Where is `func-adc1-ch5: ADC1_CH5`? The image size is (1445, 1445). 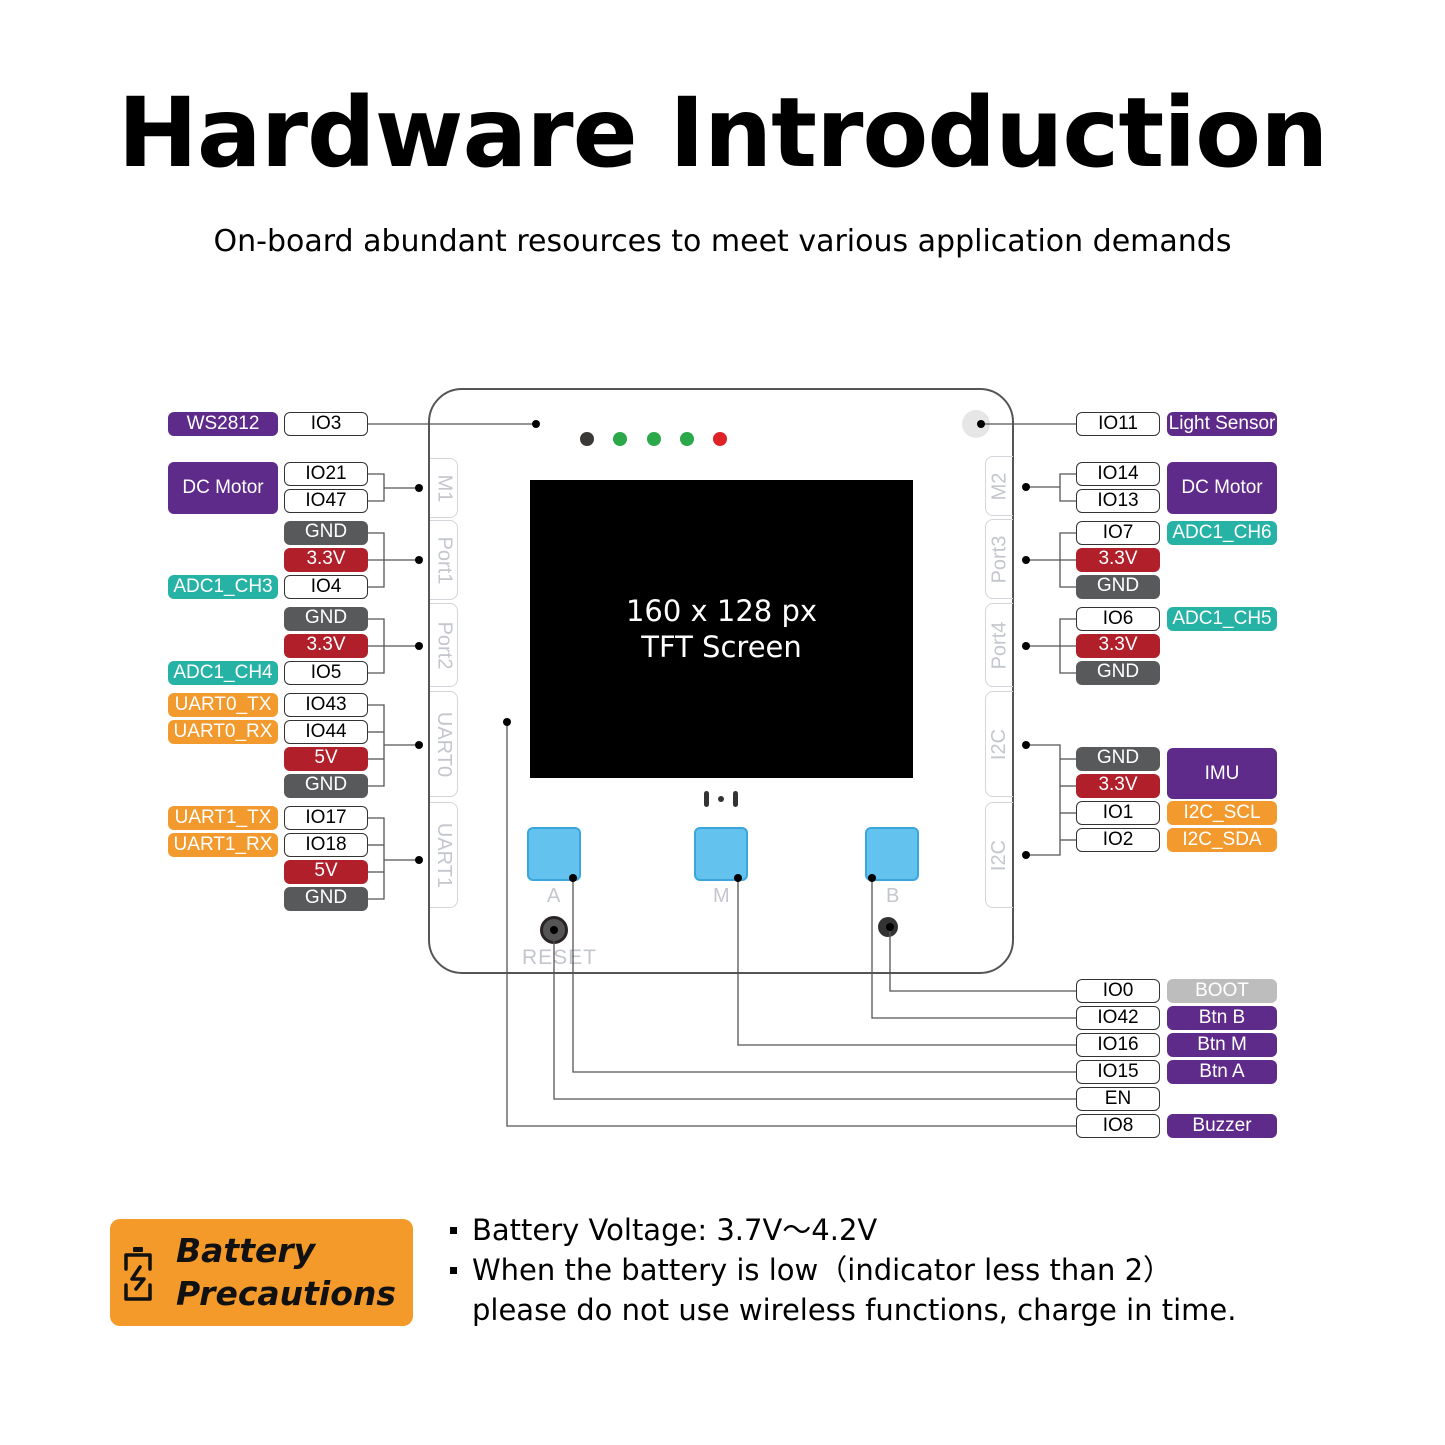 func-adc1-ch5: ADC1_CH5 is located at coordinates (1222, 619).